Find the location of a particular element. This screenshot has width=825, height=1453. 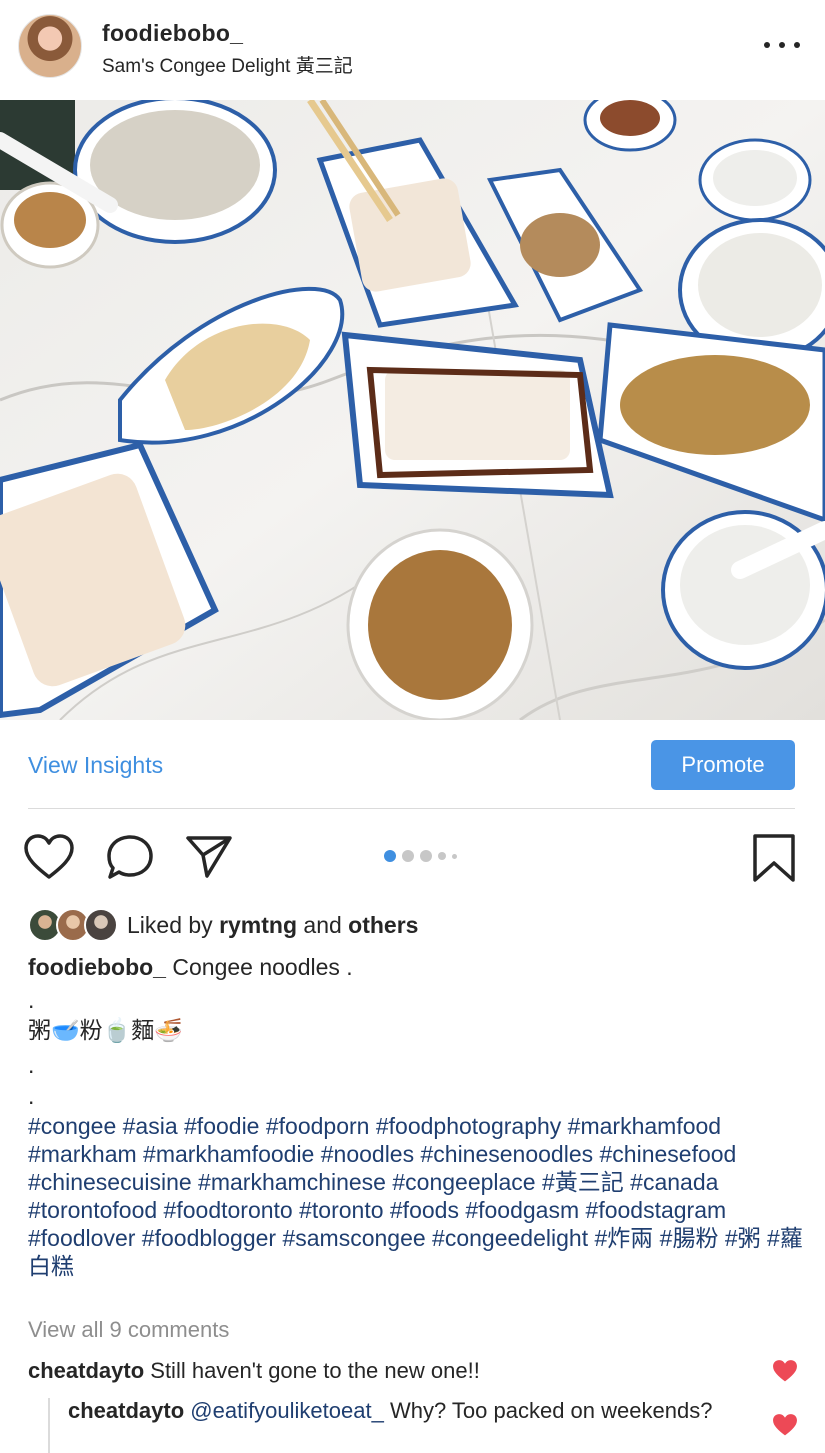

carousel-dot-active is located at coordinates (390, 856).